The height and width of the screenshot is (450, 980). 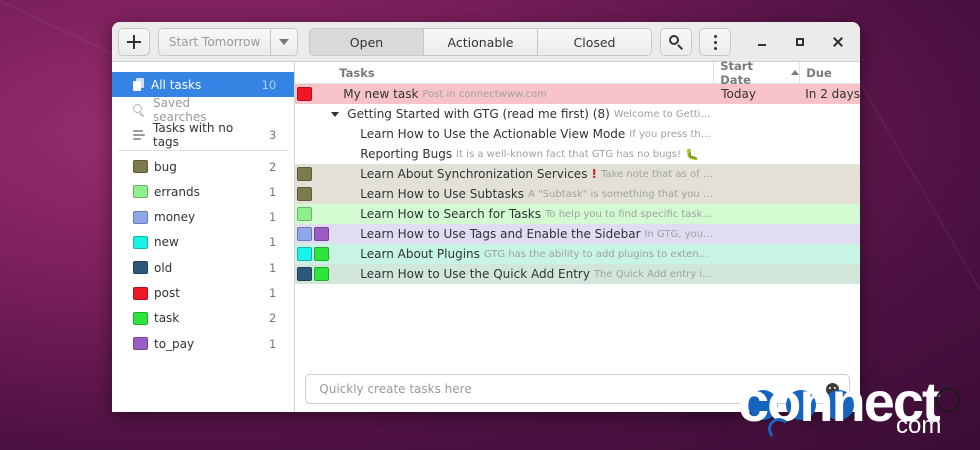 I want to click on tab-open: Open, so click(x=366, y=42).